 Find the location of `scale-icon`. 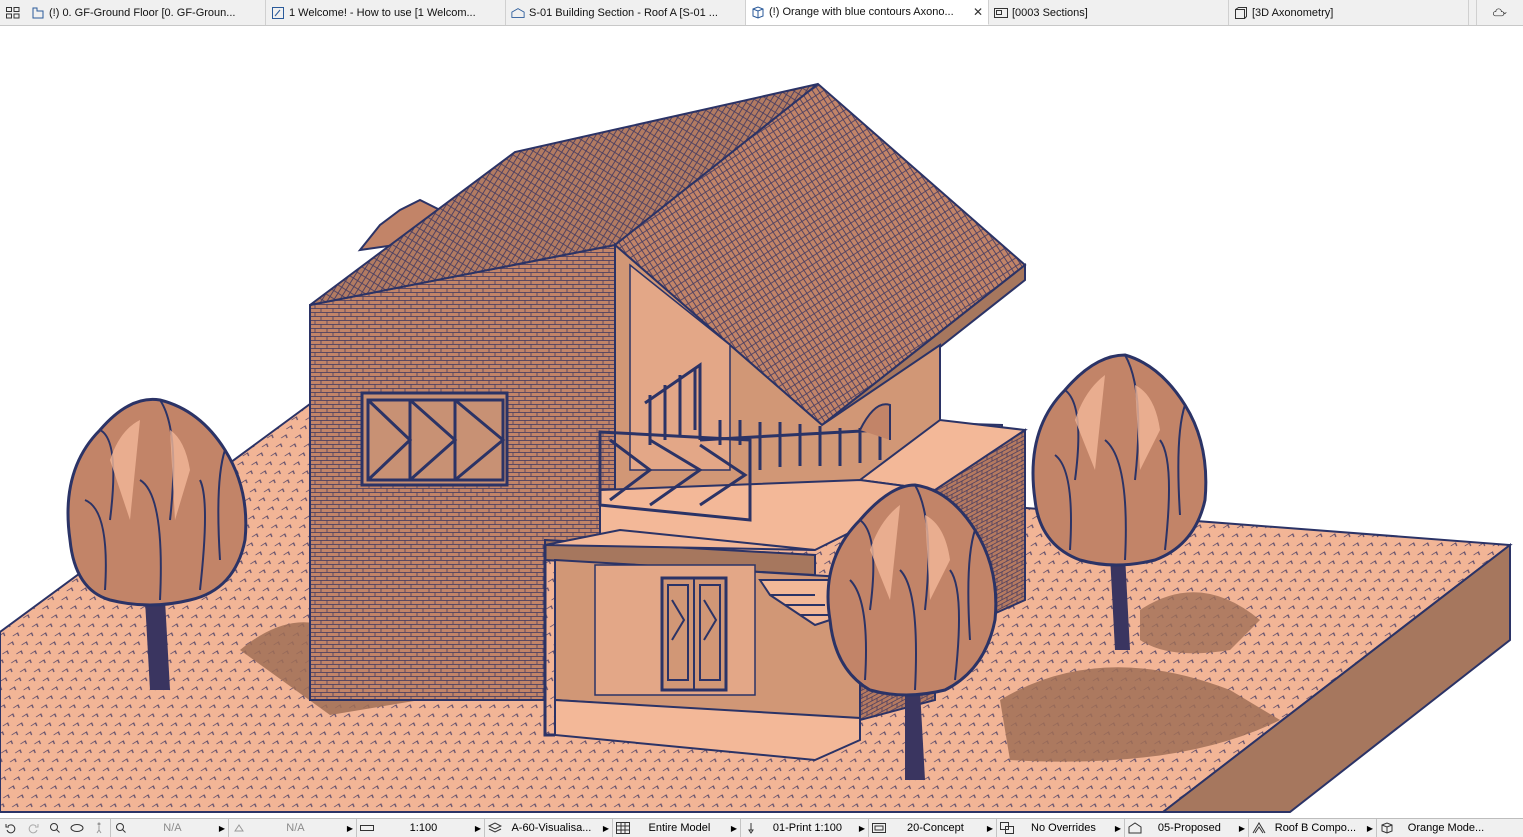

scale-icon is located at coordinates (367, 828).